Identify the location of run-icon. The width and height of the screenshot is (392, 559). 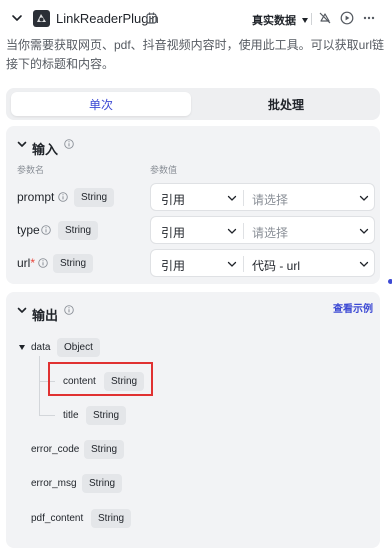
(347, 18).